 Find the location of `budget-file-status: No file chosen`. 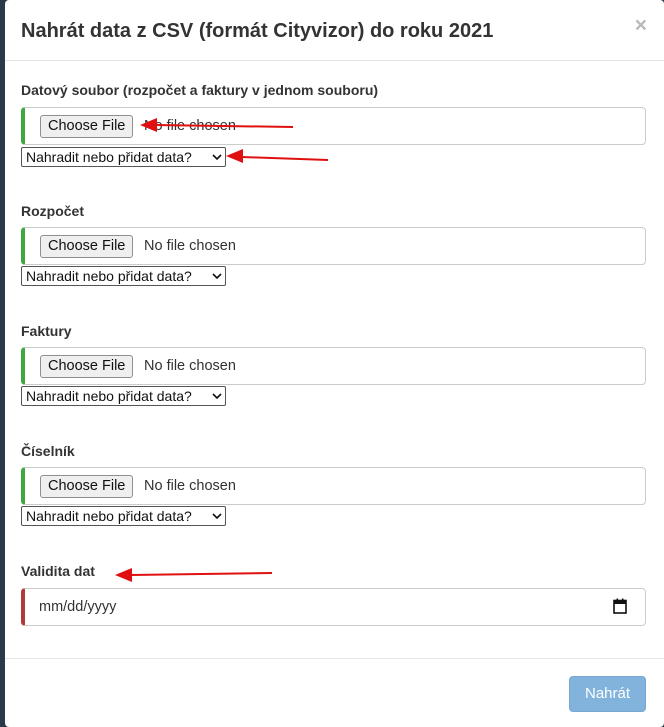

budget-file-status: No file chosen is located at coordinates (190, 246).